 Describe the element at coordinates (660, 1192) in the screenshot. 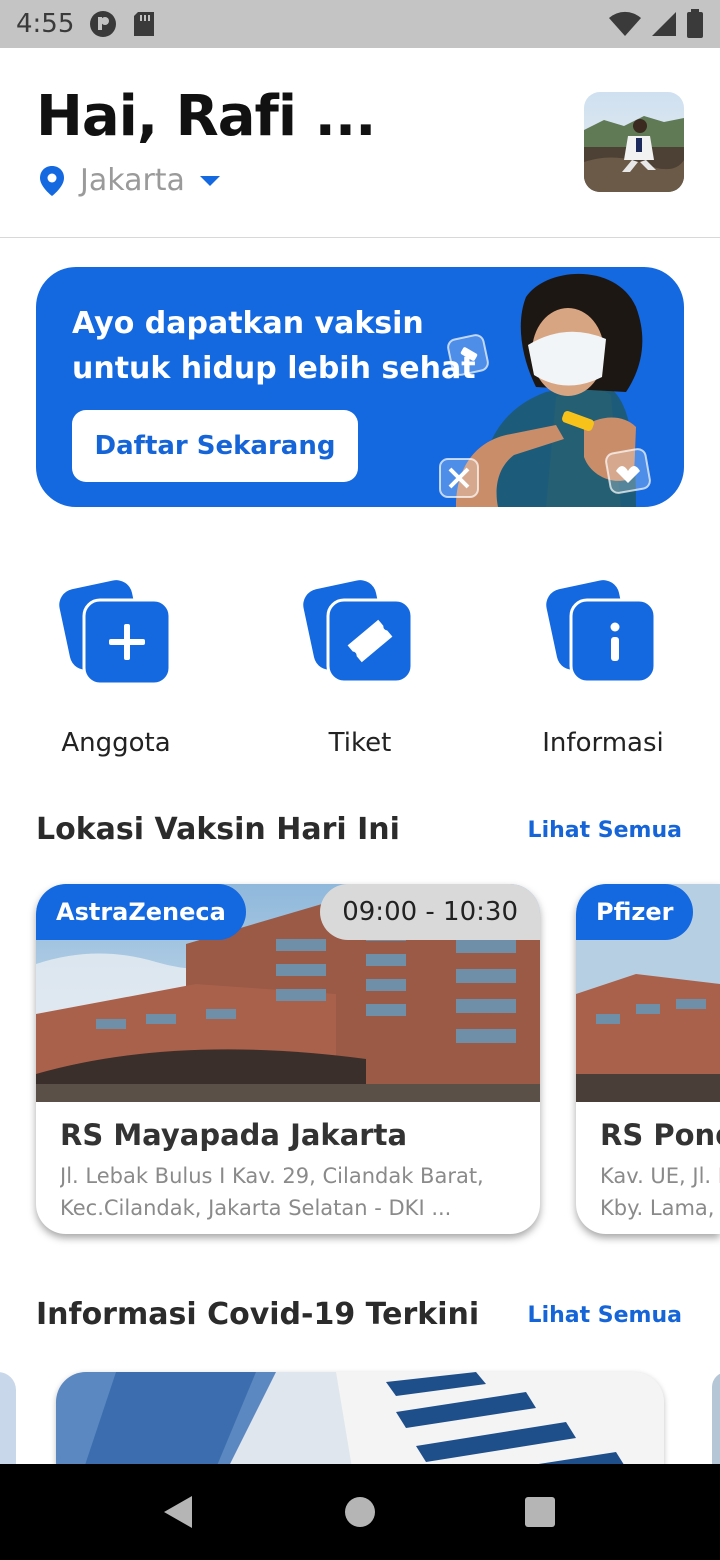

I see `hospital-address: Kav. UE, Jl. N Kby. Lama,` at that location.